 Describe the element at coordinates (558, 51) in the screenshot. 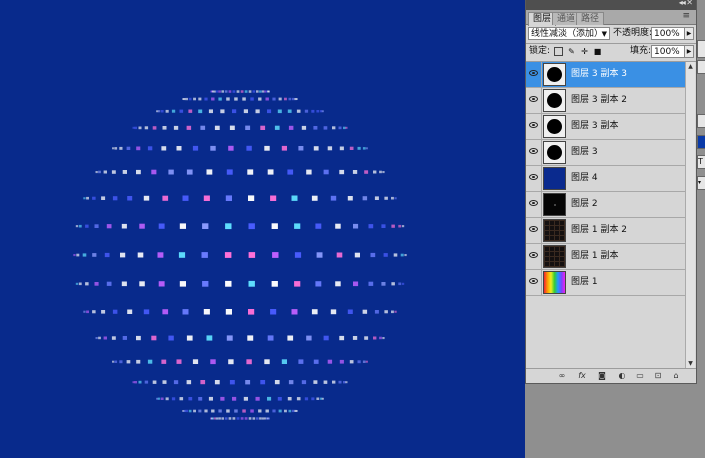

I see `lock-transparency-icon` at that location.